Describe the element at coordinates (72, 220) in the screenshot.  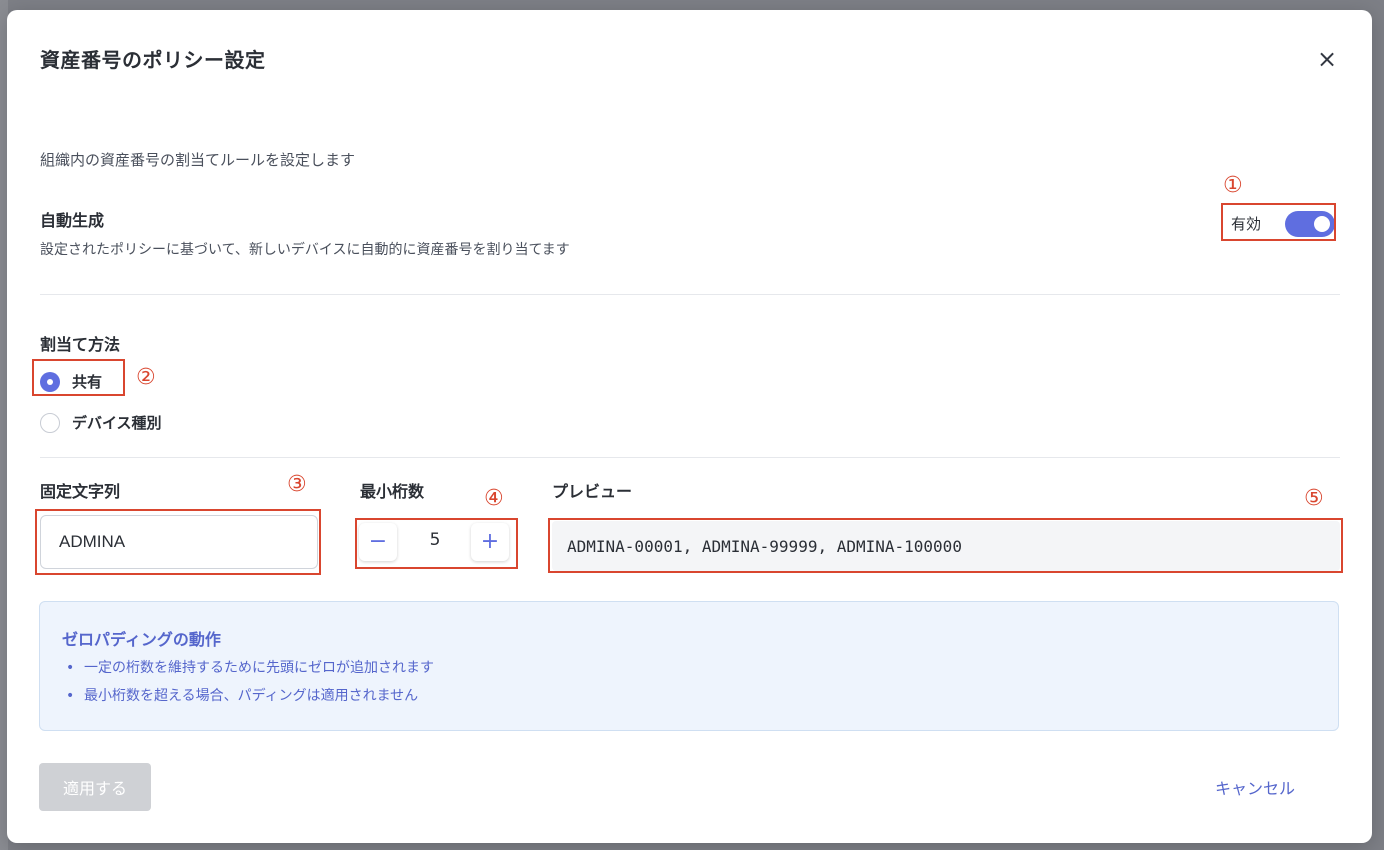
I see `auto-generation-title: 自動生成` at that location.